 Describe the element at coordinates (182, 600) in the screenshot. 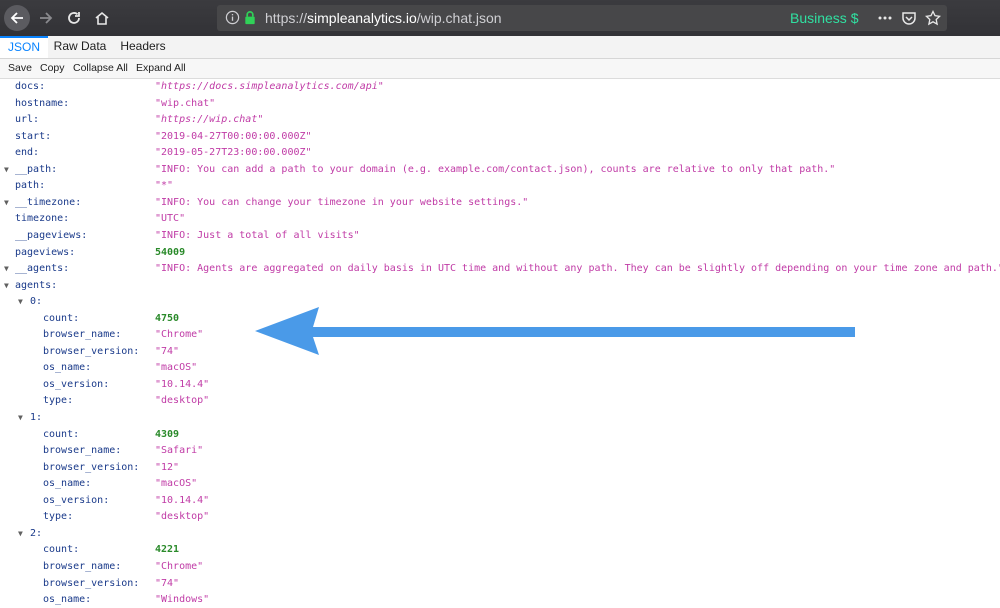

I see `json-value: "Windows"` at that location.